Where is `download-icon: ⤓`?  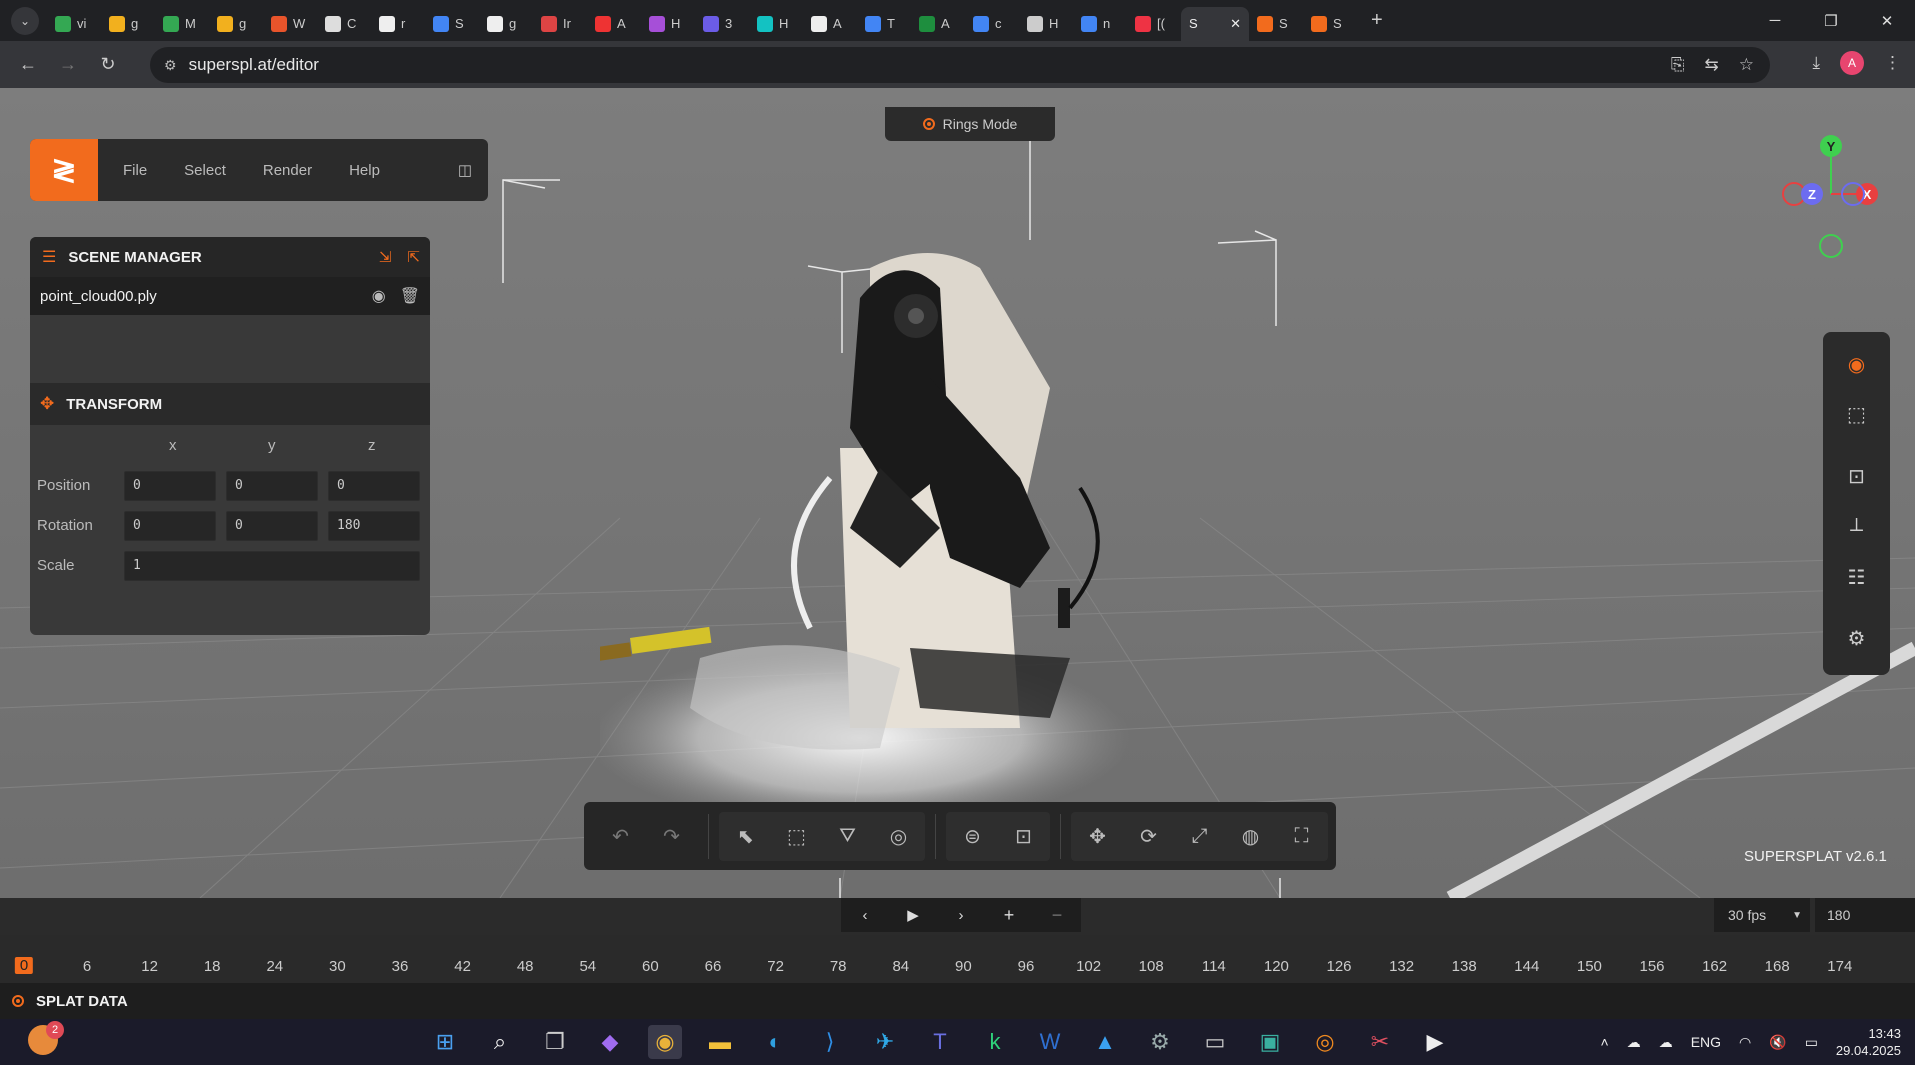
download-icon: ⤓ is located at coordinates (1816, 63).